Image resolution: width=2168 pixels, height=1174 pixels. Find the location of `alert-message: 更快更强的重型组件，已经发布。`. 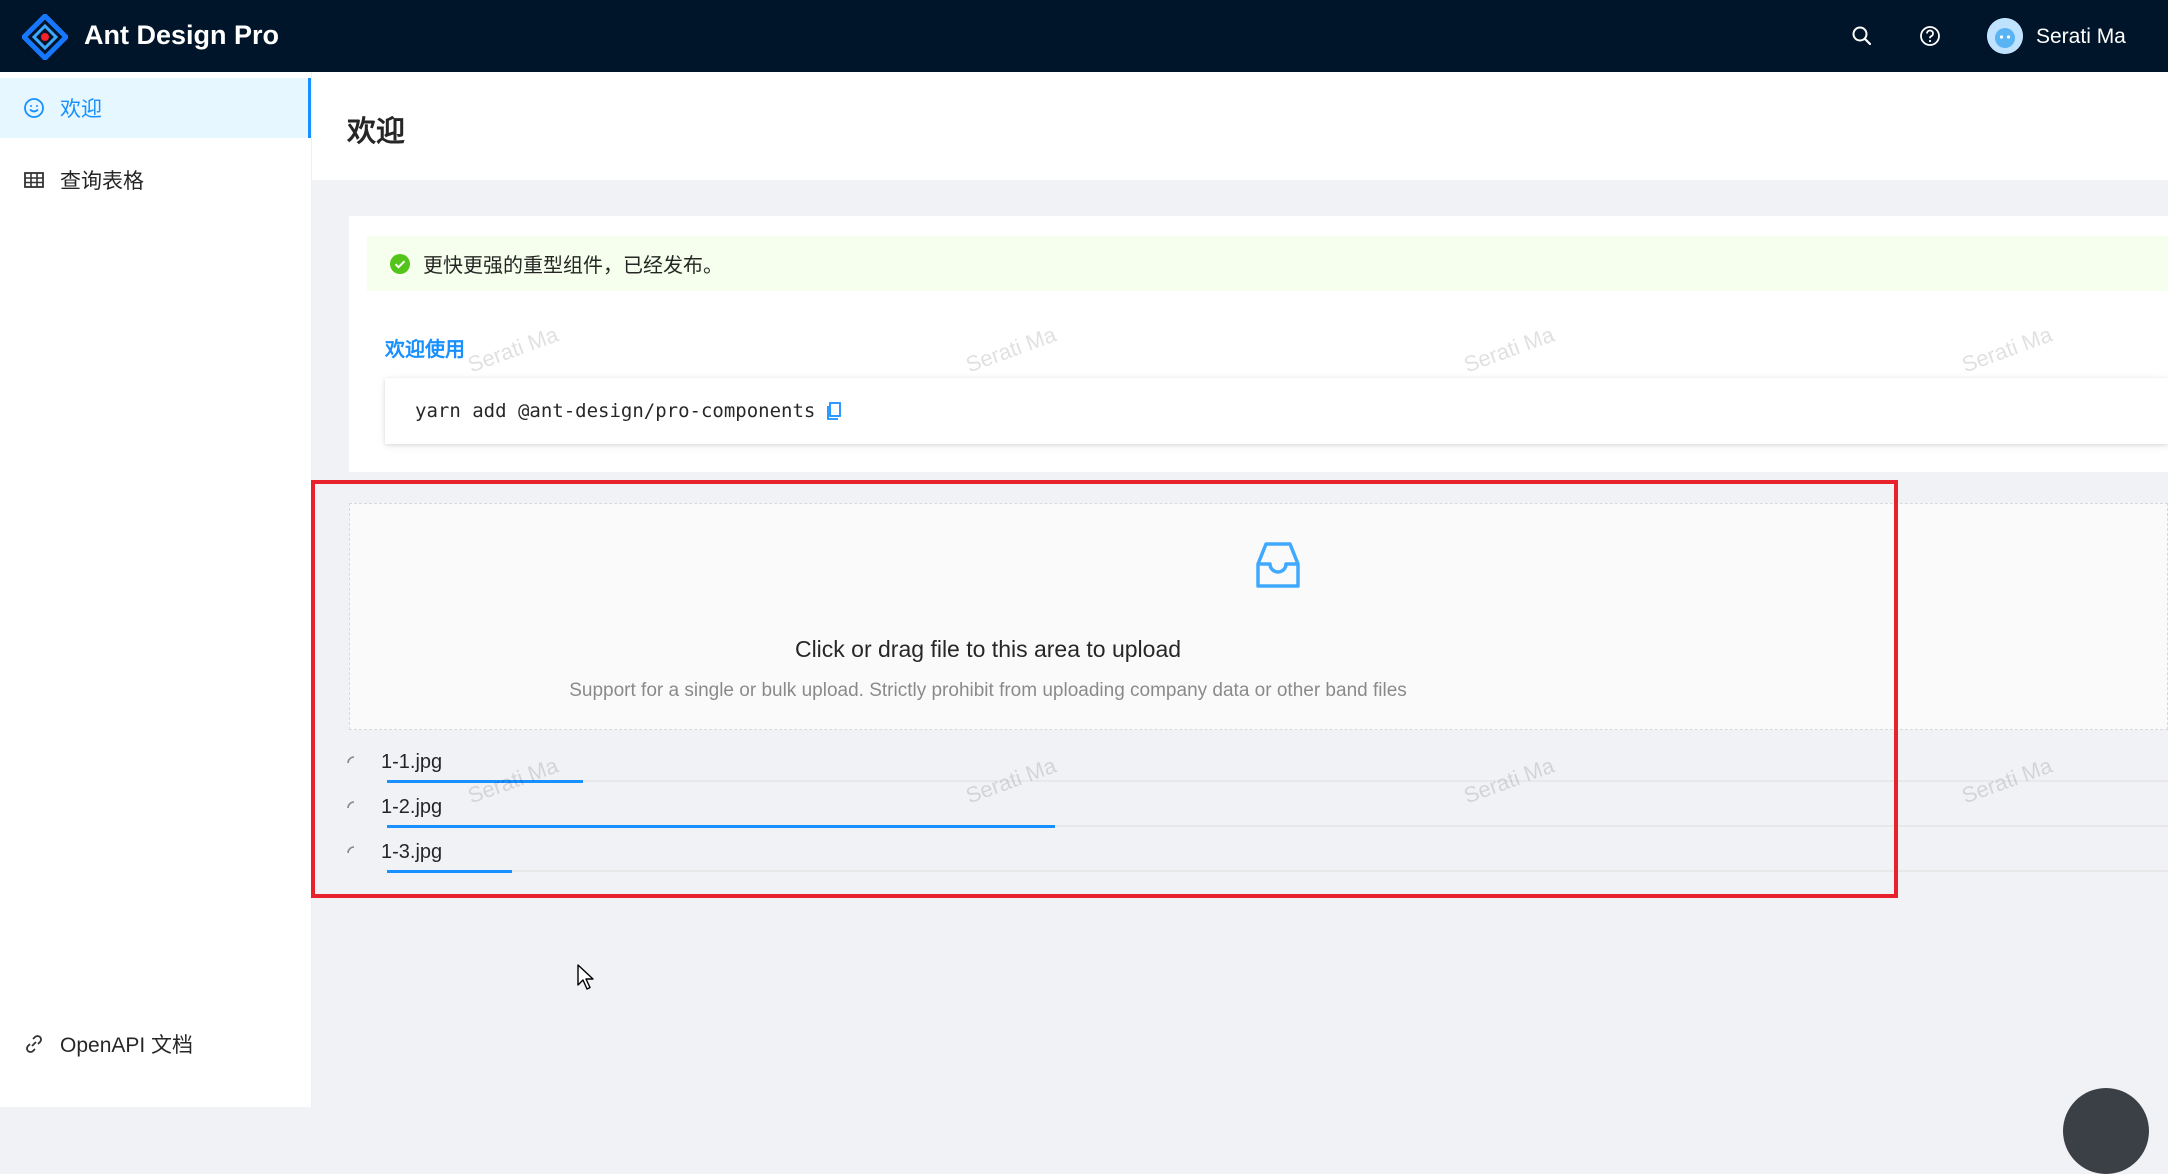

alert-message: 更快更强的重型组件，已经发布。 is located at coordinates (573, 266).